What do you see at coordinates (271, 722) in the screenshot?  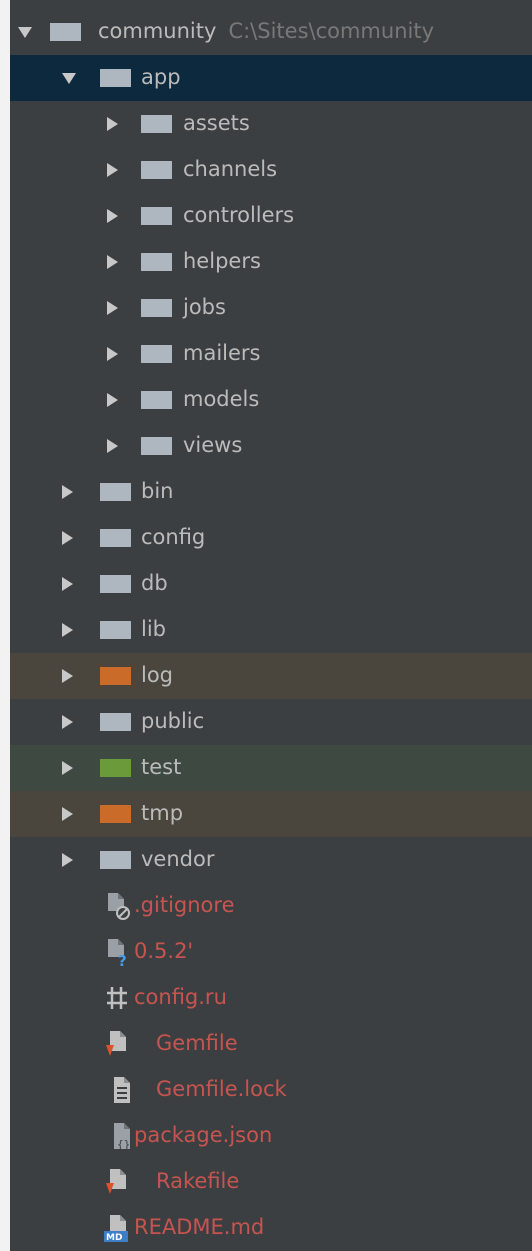 I see `tree-row-public: public` at bounding box center [271, 722].